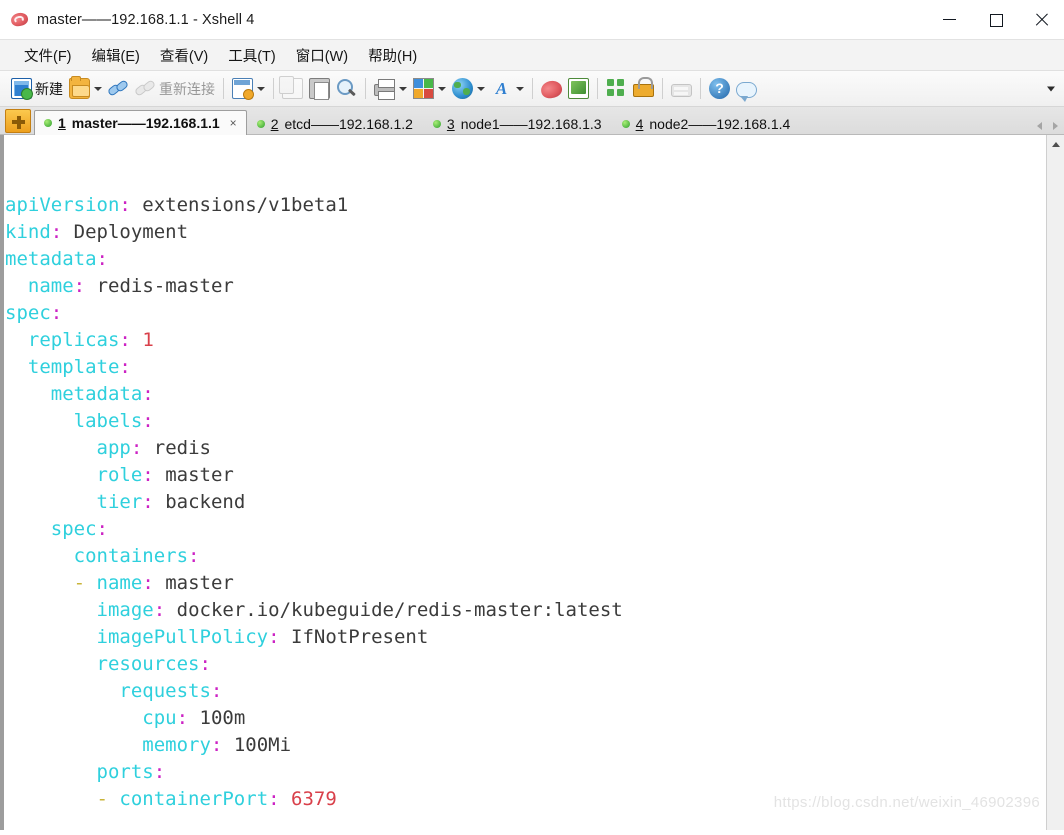 This screenshot has height=835, width=1064. I want to click on tab-label: node2——192.168.1.4, so click(720, 123).